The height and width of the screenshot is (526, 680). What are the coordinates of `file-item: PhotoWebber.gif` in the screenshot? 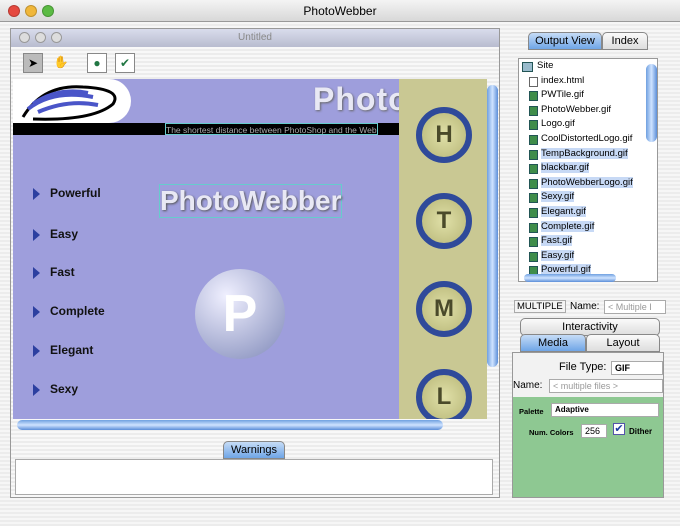 It's located at (588, 110).